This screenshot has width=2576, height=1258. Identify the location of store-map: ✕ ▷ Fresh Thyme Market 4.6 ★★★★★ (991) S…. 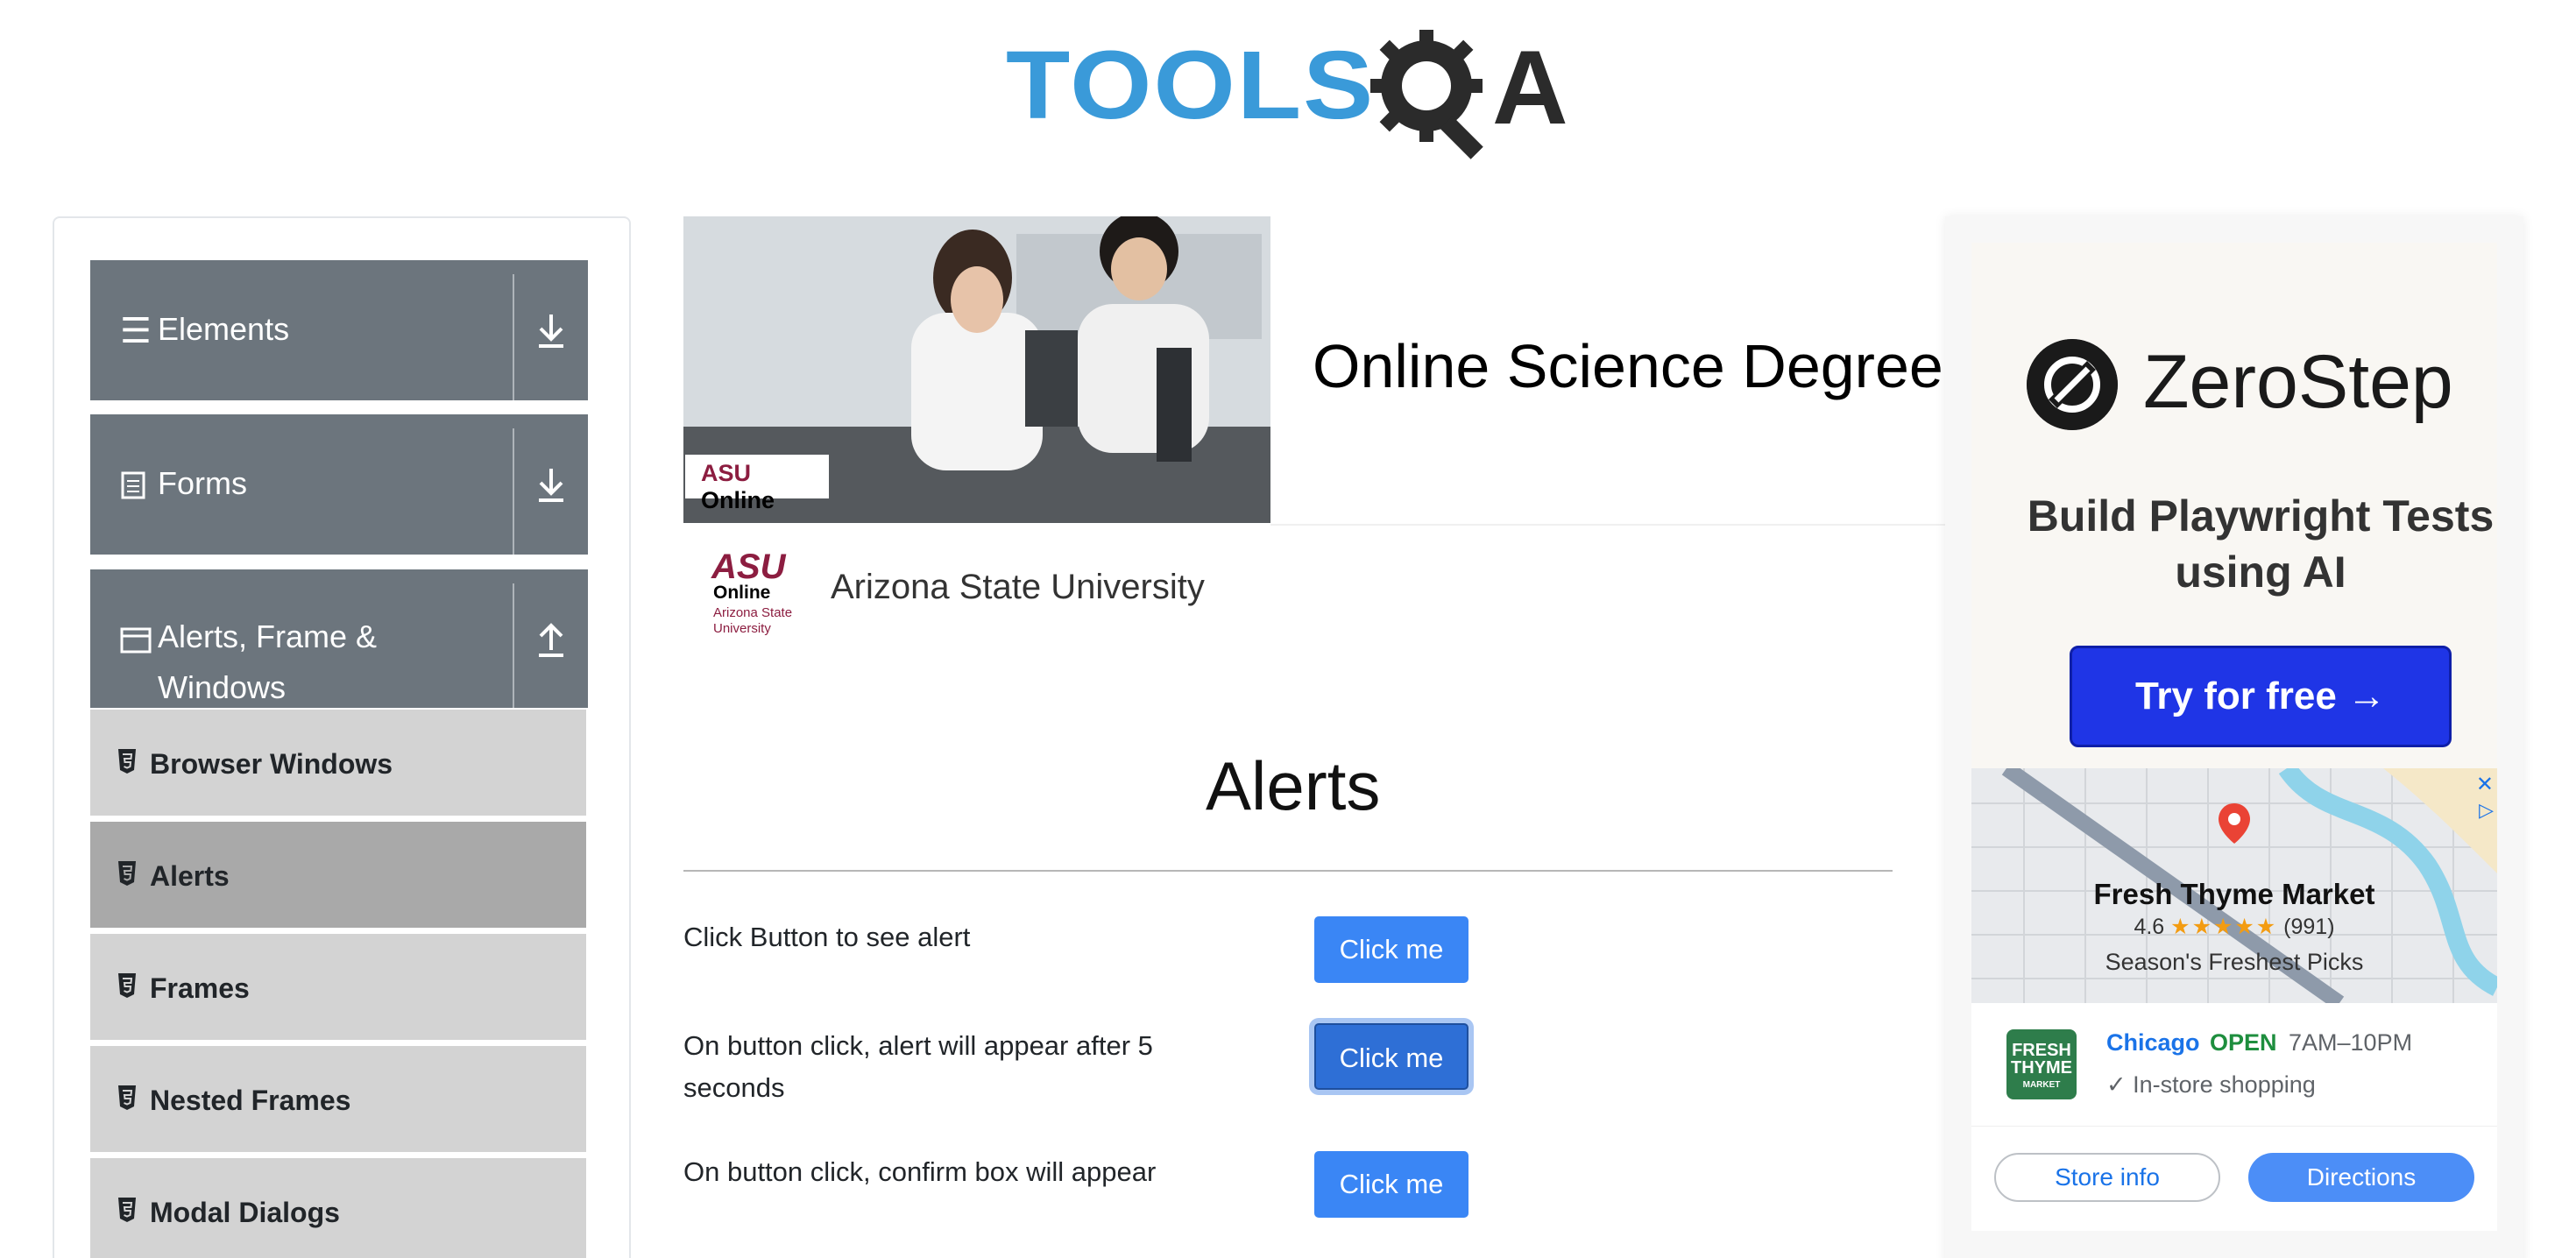
(2234, 885).